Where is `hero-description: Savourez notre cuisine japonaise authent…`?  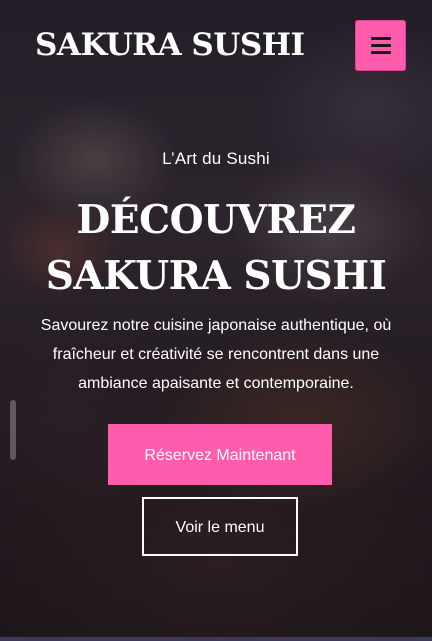 hero-description: Savourez notre cuisine japonaise authent… is located at coordinates (216, 354).